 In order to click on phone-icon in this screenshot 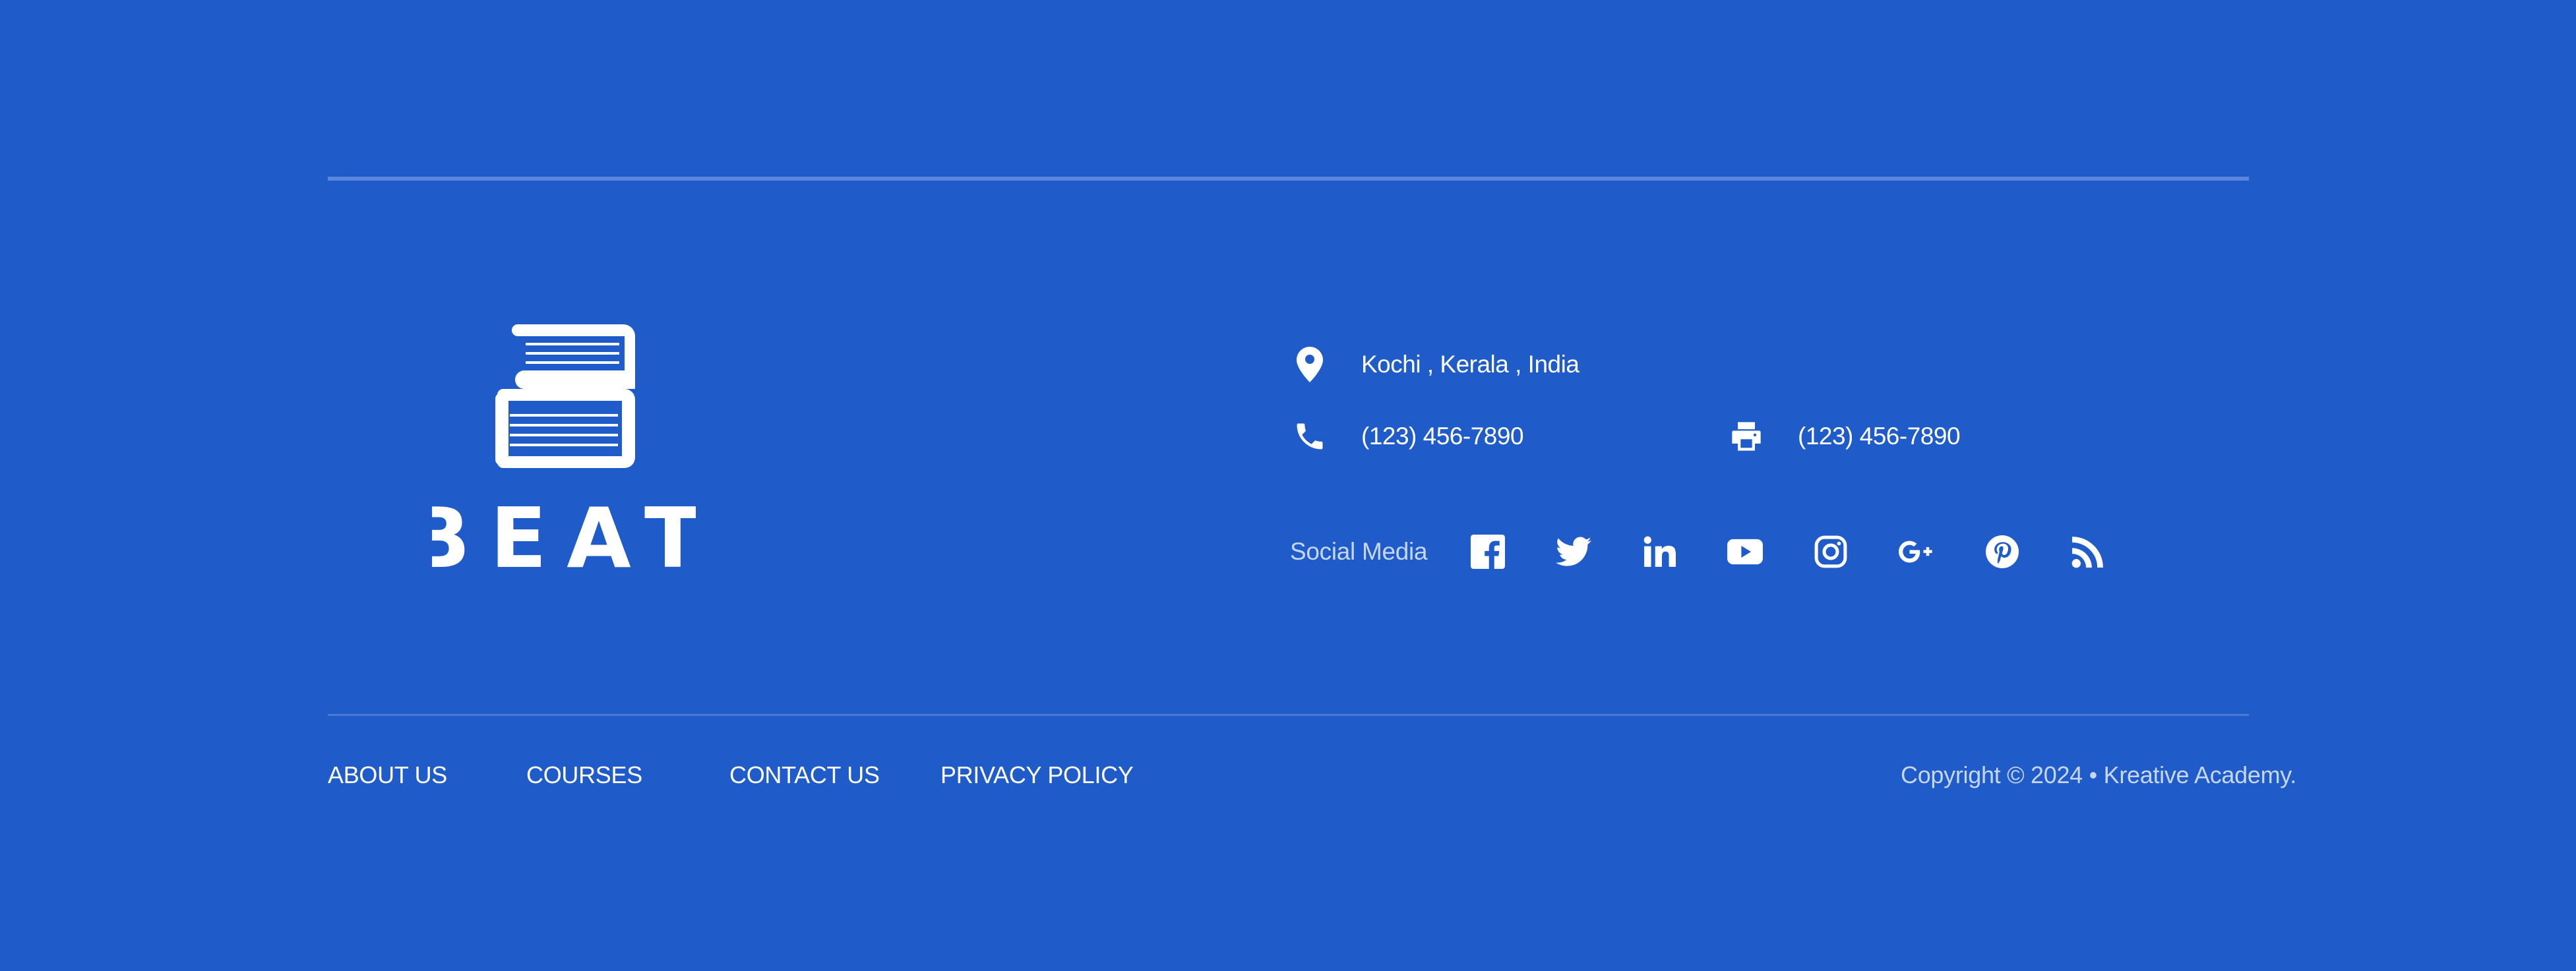, I will do `click(1310, 436)`.